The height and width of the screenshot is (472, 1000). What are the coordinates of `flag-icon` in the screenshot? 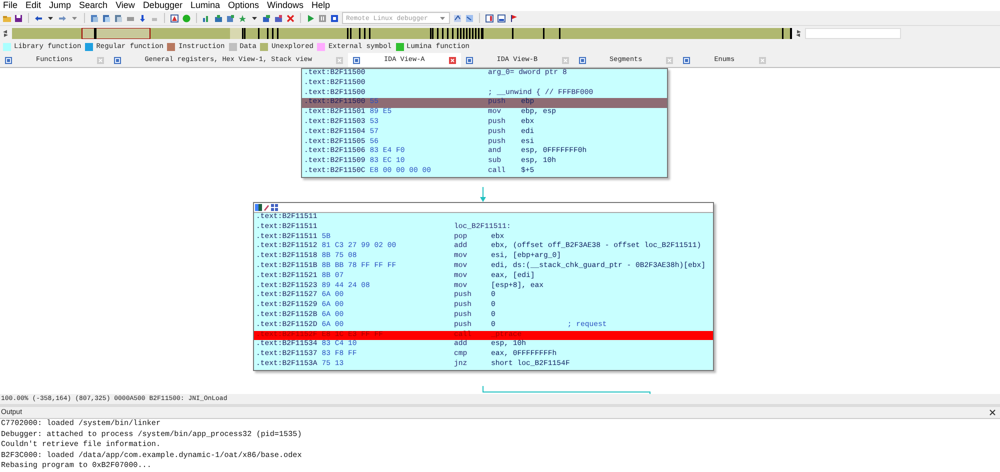 It's located at (513, 18).